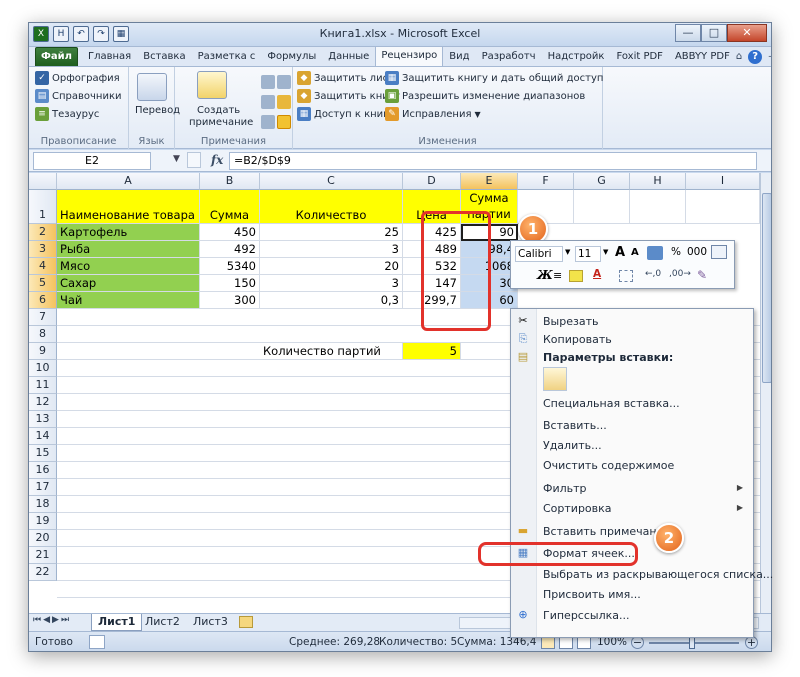 This screenshot has width=800, height=677. I want to click on close-button: ✕, so click(747, 33).